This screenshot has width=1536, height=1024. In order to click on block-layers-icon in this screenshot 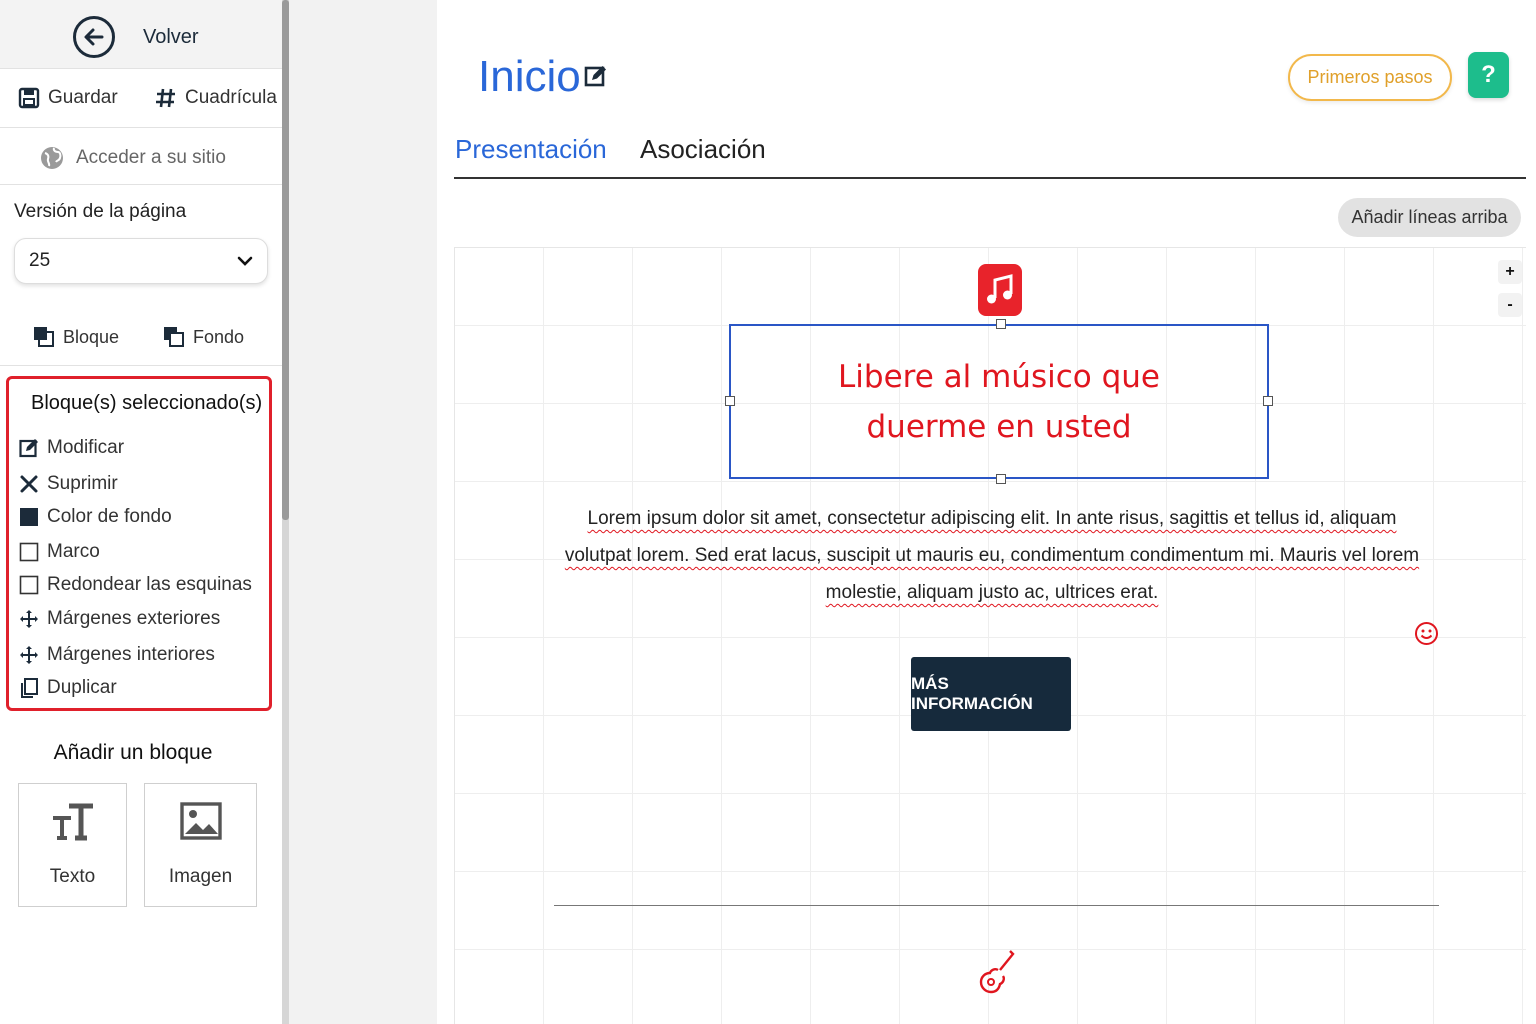, I will do `click(44, 337)`.